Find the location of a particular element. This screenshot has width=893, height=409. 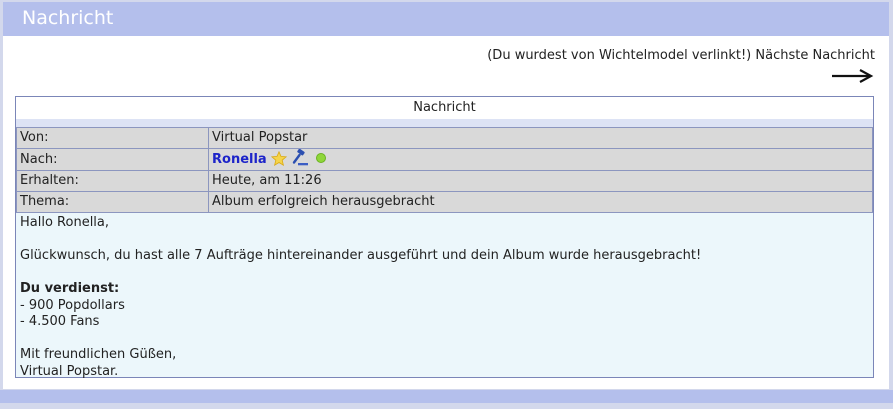

reward-item: - 4.500 Fans is located at coordinates (60, 321).